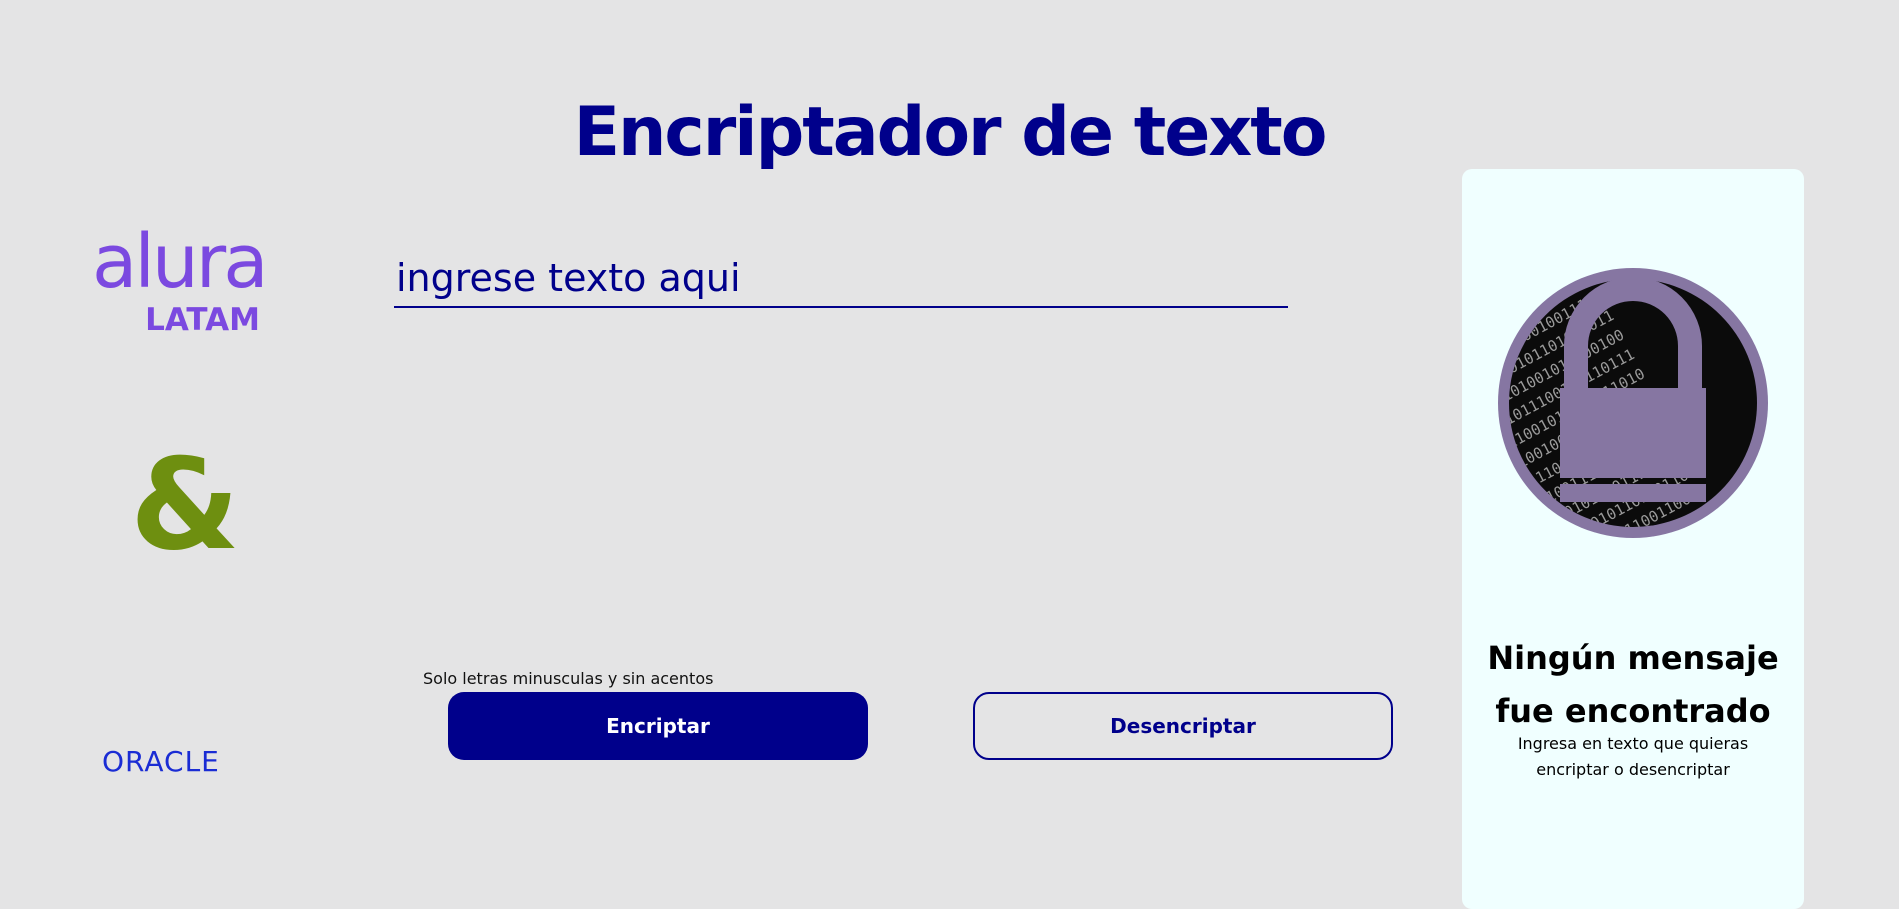  What do you see at coordinates (180, 262) in the screenshot?
I see `alura-logo-text: alura` at bounding box center [180, 262].